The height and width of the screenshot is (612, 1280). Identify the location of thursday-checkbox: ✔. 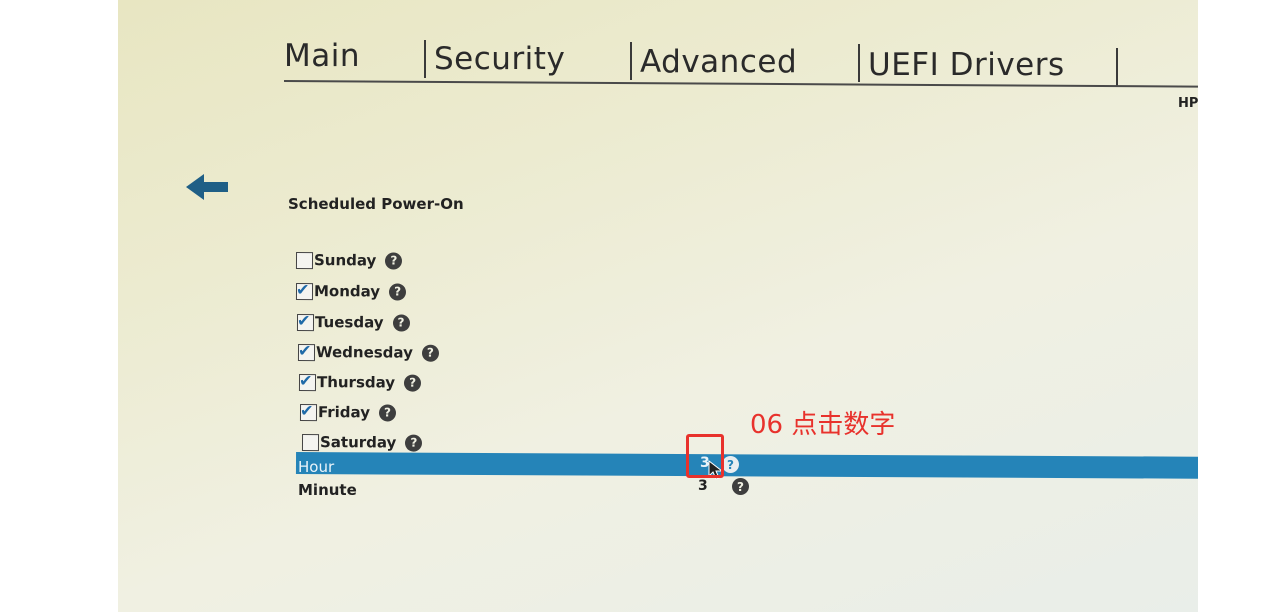
(307, 380).